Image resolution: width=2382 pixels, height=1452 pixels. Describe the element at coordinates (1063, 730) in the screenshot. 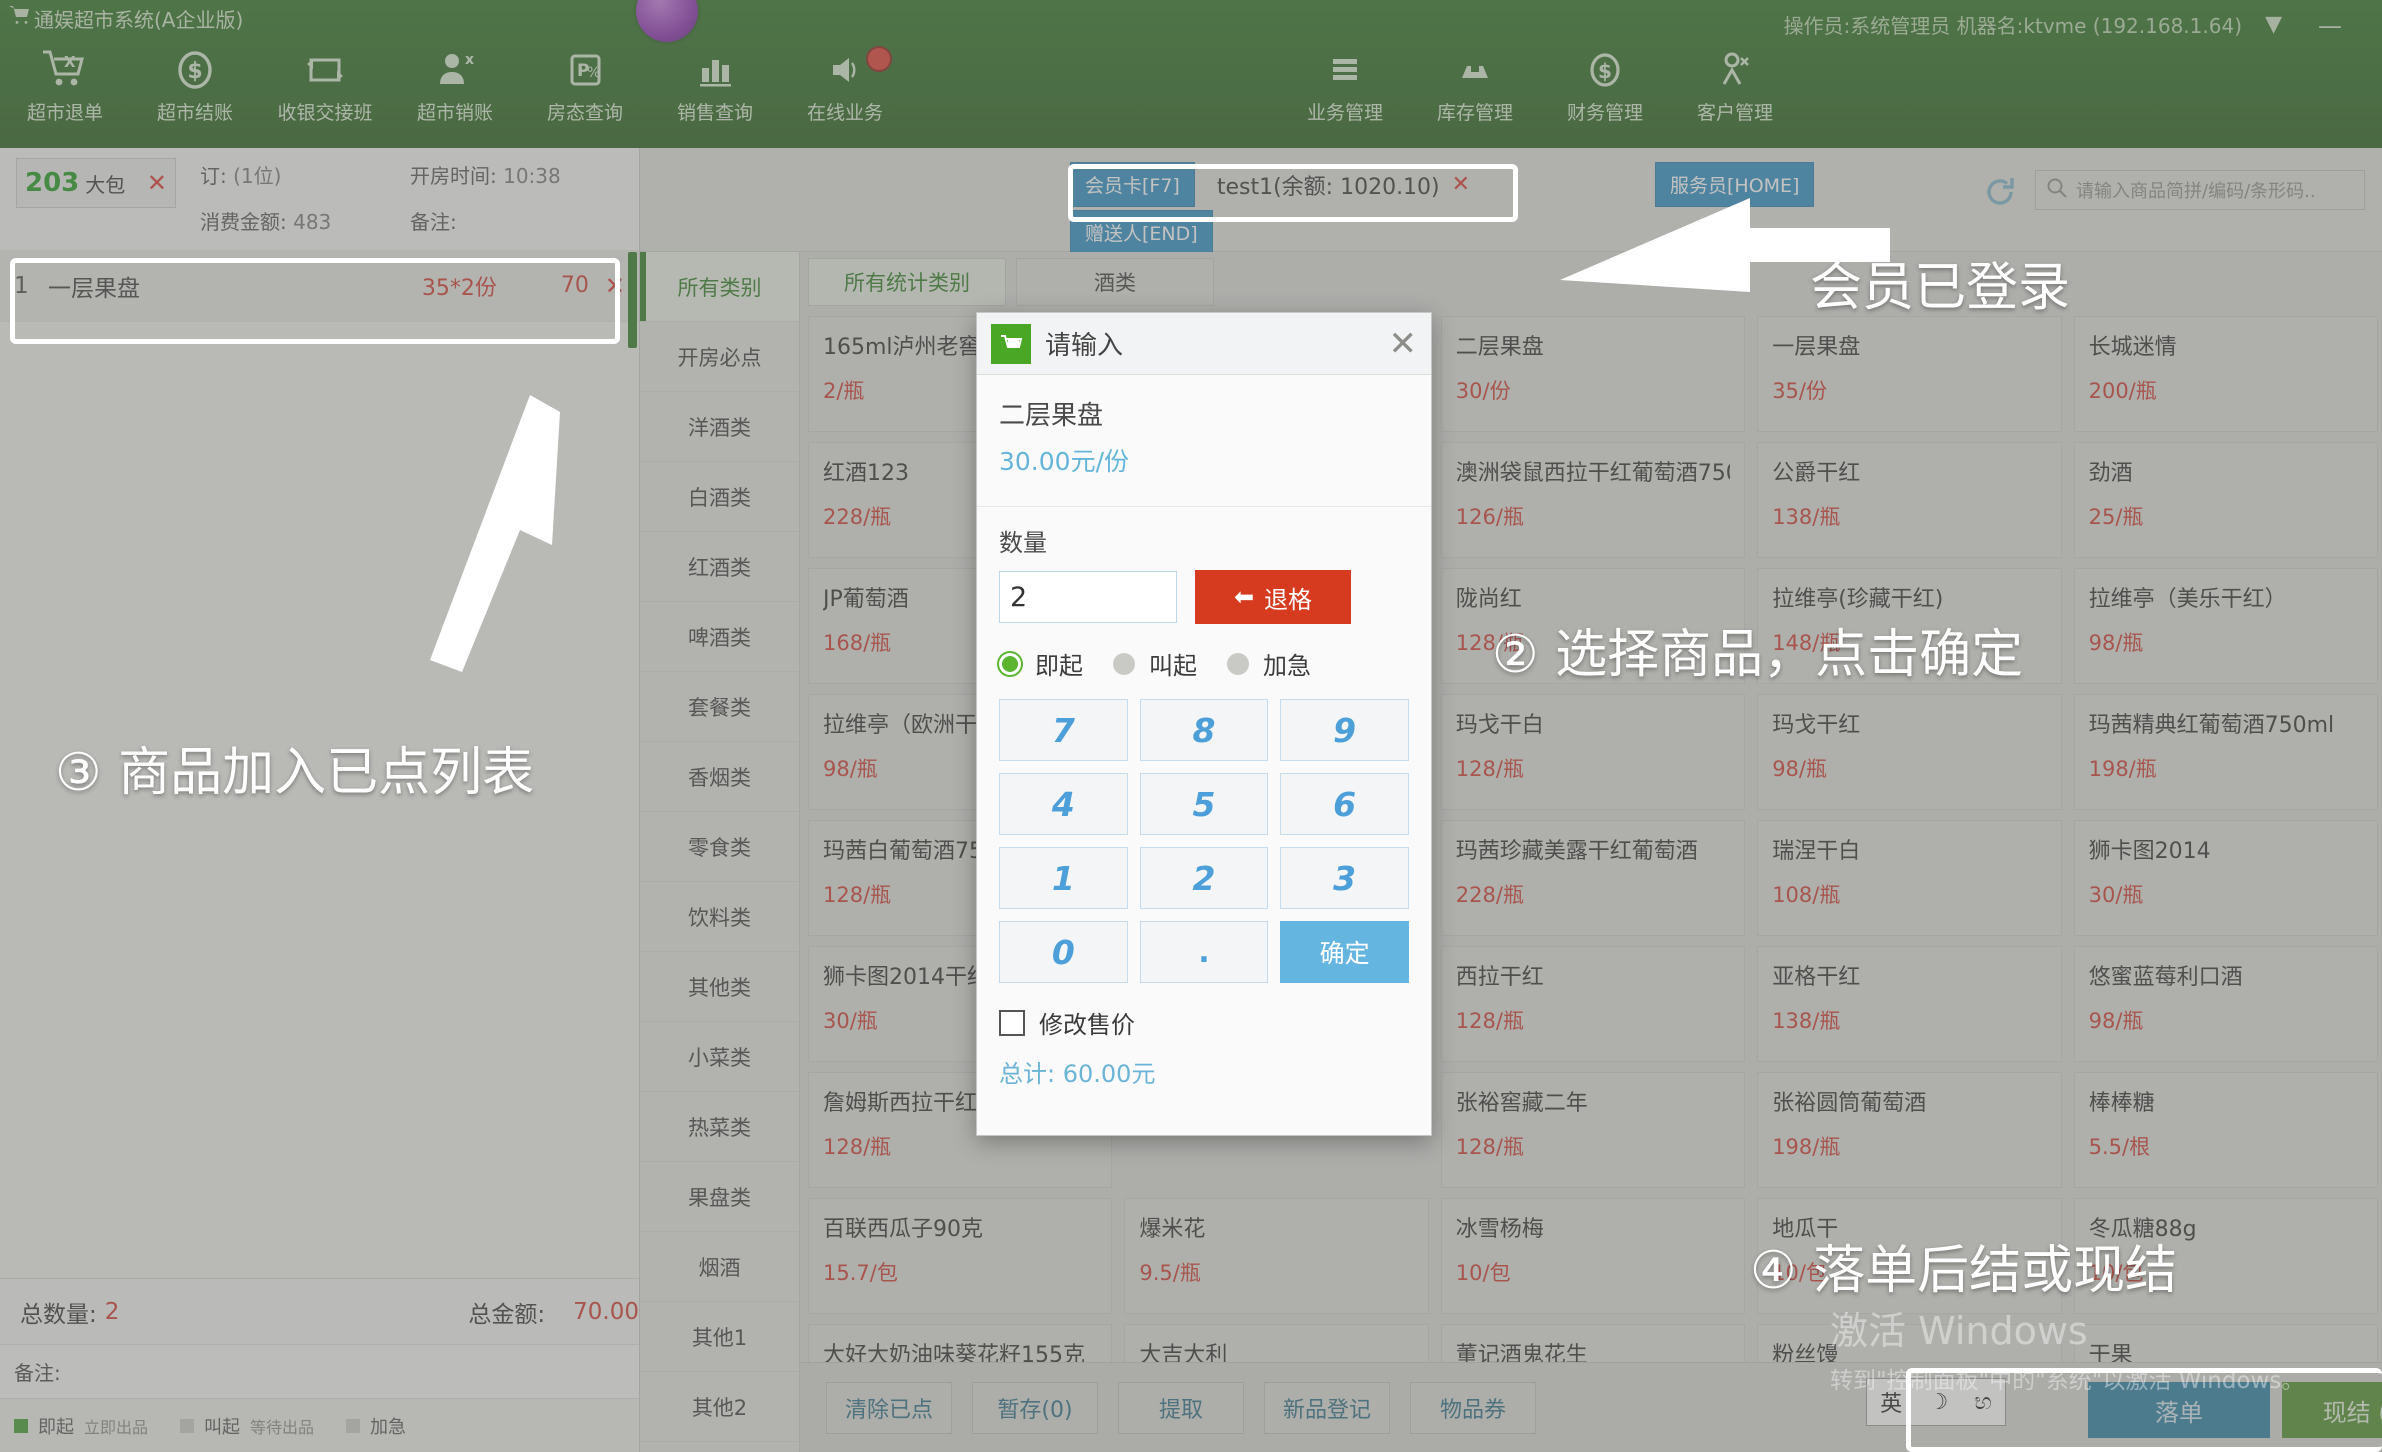

I see `keypad-key-7: 7` at that location.